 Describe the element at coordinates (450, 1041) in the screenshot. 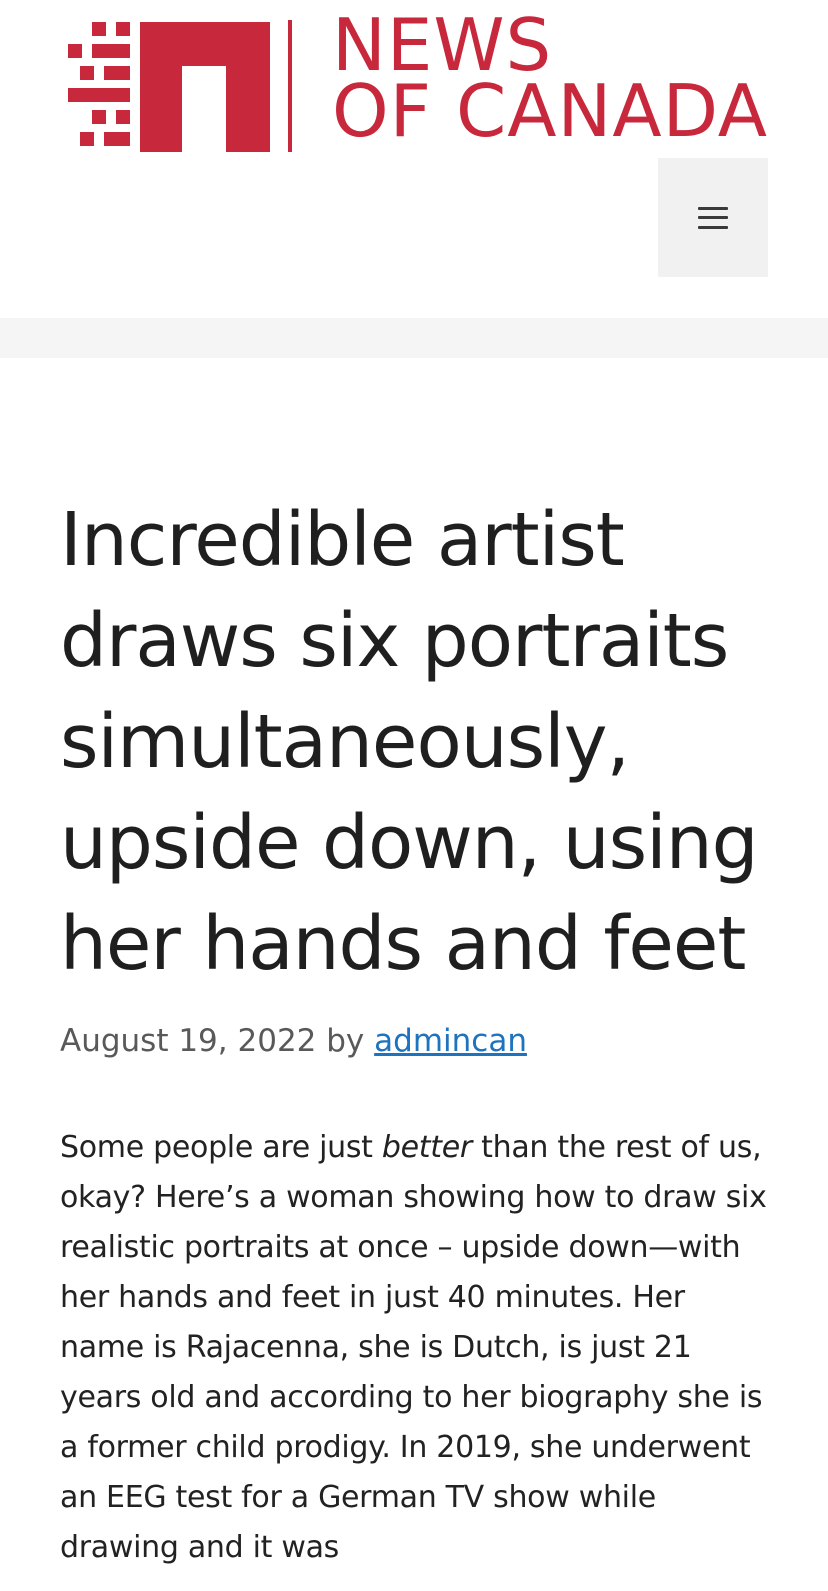

I see `author-link: admincan` at that location.